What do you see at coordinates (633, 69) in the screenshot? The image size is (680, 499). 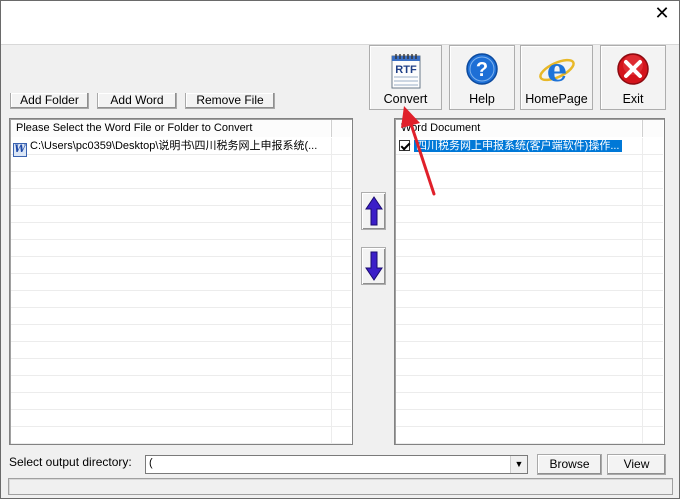 I see `exit-icon` at bounding box center [633, 69].